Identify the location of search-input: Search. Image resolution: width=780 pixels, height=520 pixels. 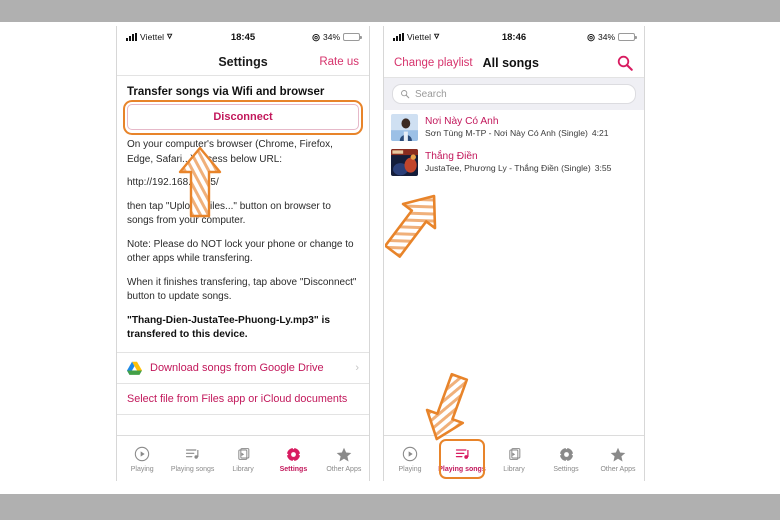
(514, 94).